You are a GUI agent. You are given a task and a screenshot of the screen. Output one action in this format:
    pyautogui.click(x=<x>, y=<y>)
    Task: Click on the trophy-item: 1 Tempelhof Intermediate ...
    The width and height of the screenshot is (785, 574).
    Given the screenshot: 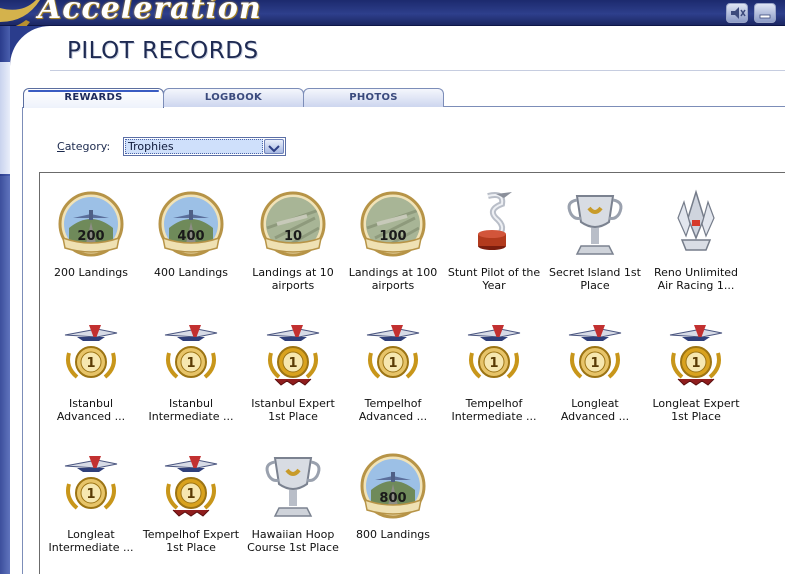 What is the action you would take?
    pyautogui.click(x=494, y=371)
    